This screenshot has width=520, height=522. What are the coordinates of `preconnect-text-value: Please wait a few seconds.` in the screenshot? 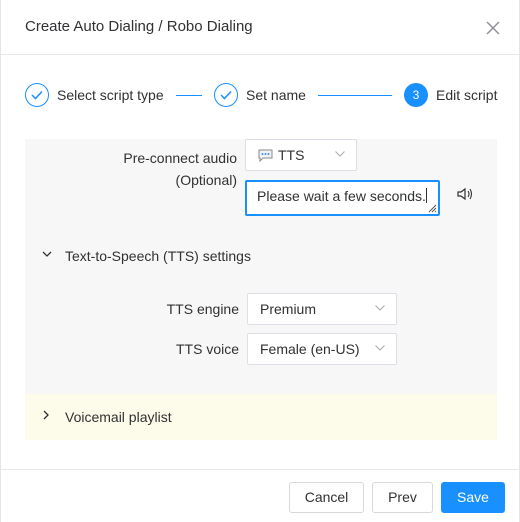 It's located at (341, 196).